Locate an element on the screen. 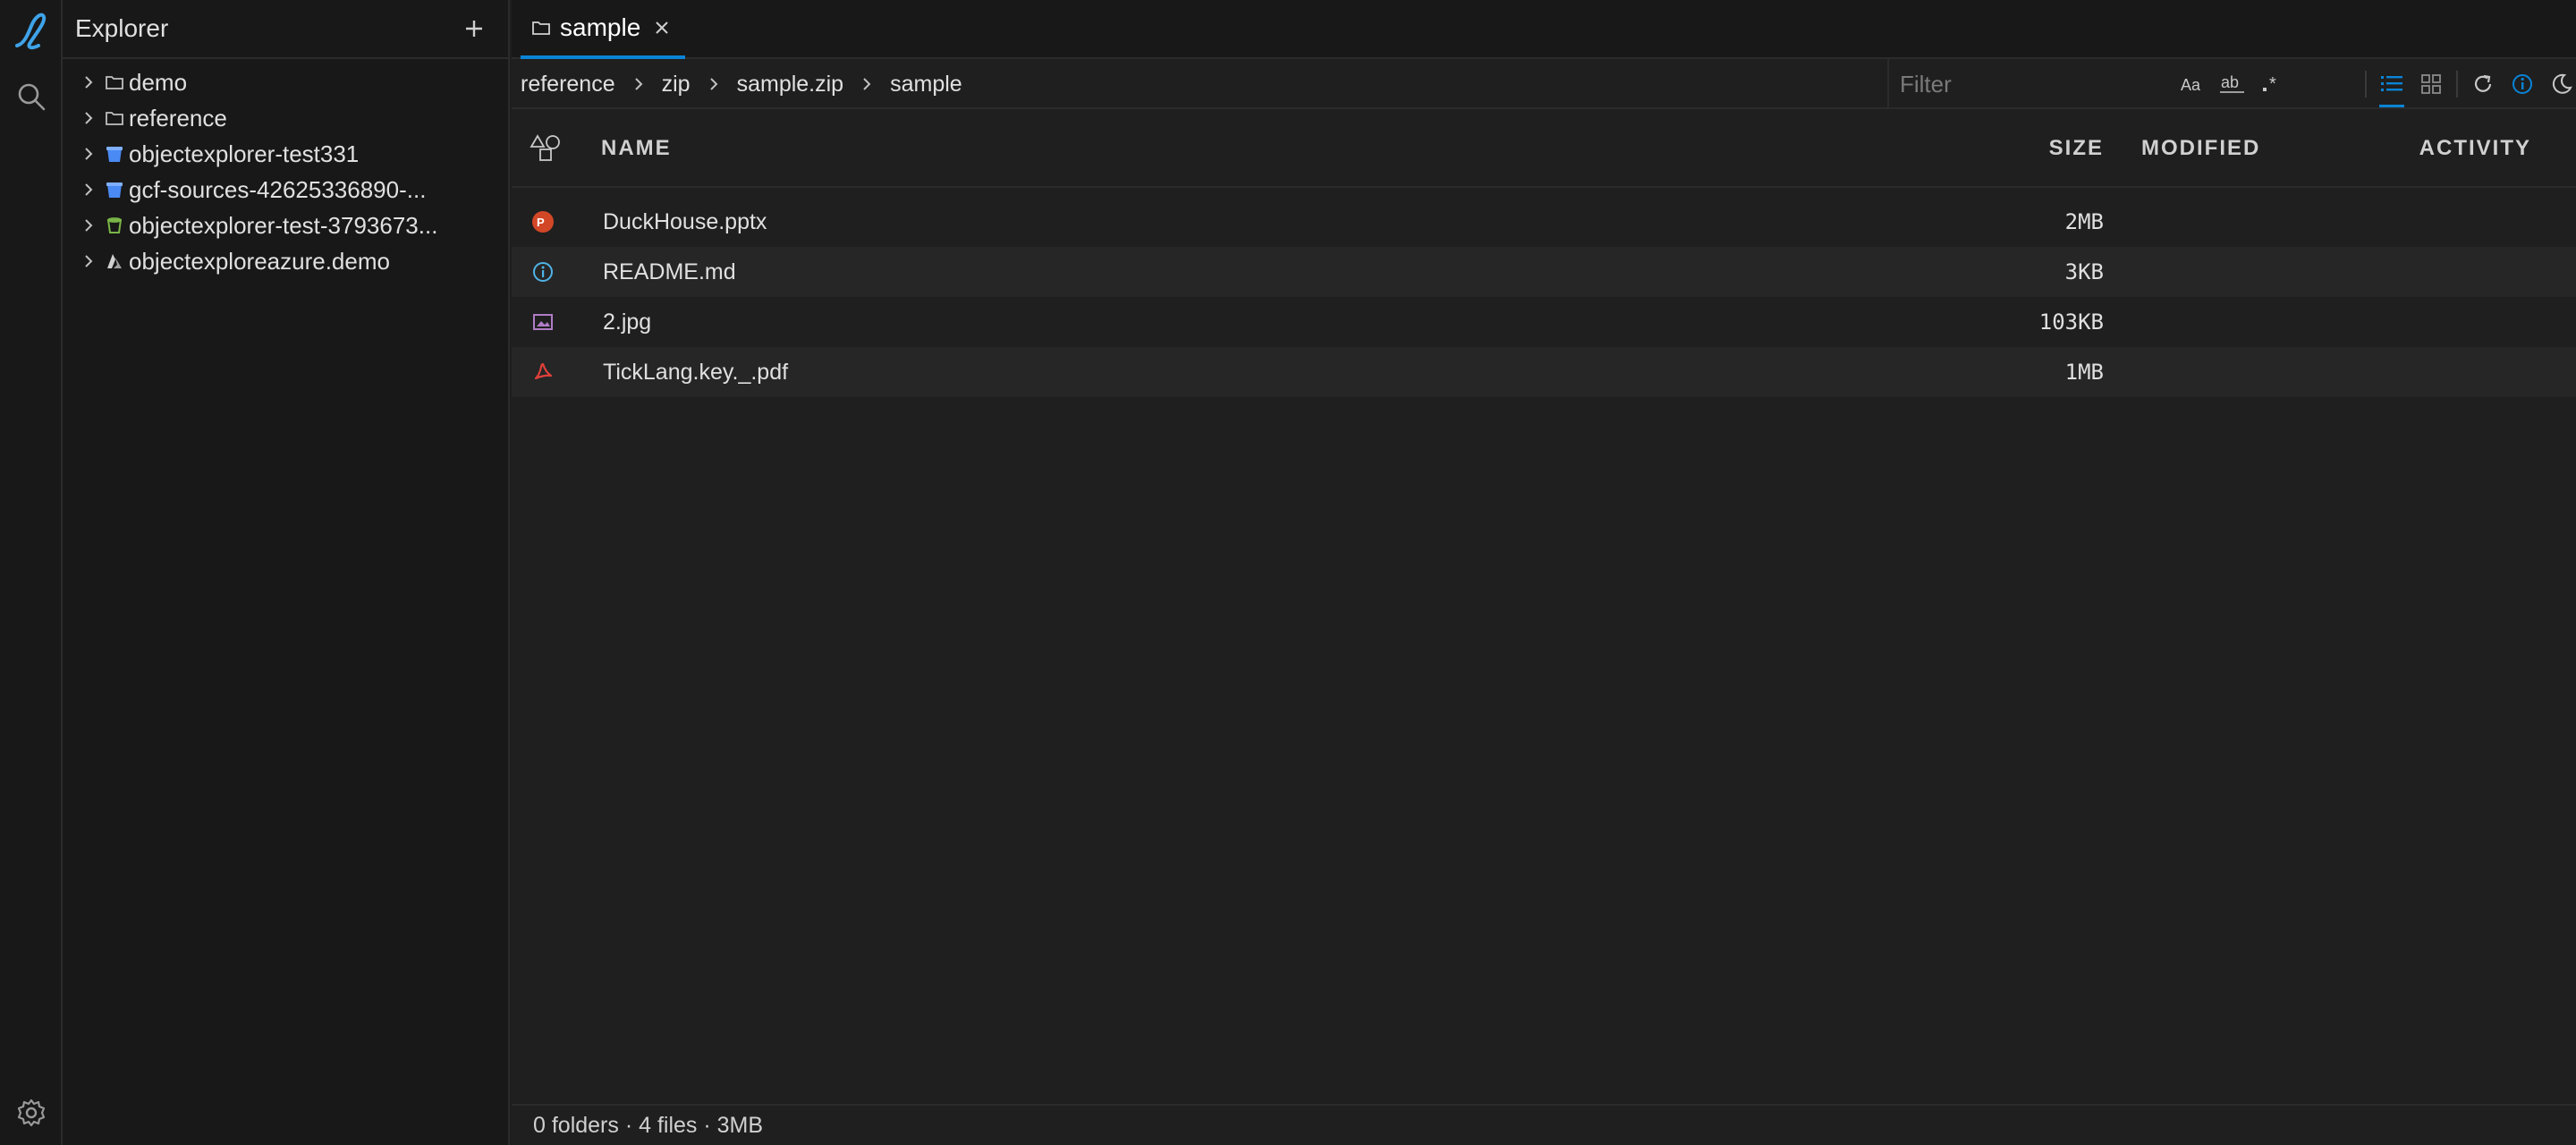 The height and width of the screenshot is (1145, 2576). regex-icon: * is located at coordinates (2272, 84).